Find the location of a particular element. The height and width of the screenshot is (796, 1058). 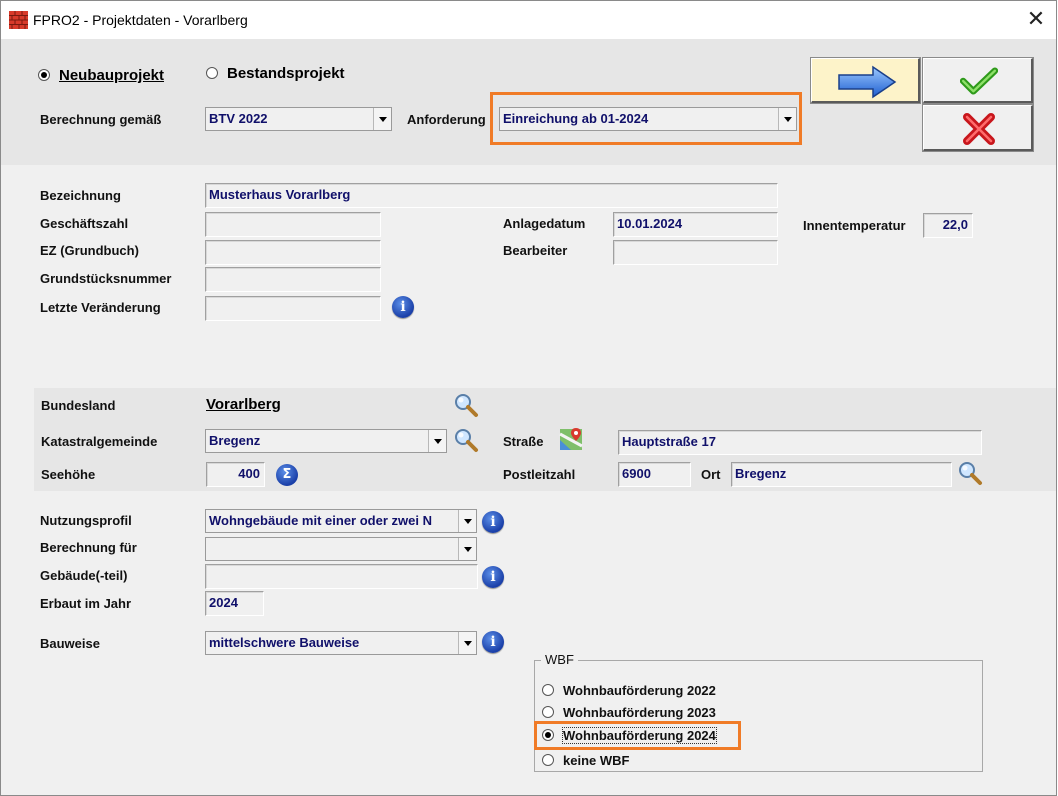

radio-neubauprojekt is located at coordinates (44, 75).